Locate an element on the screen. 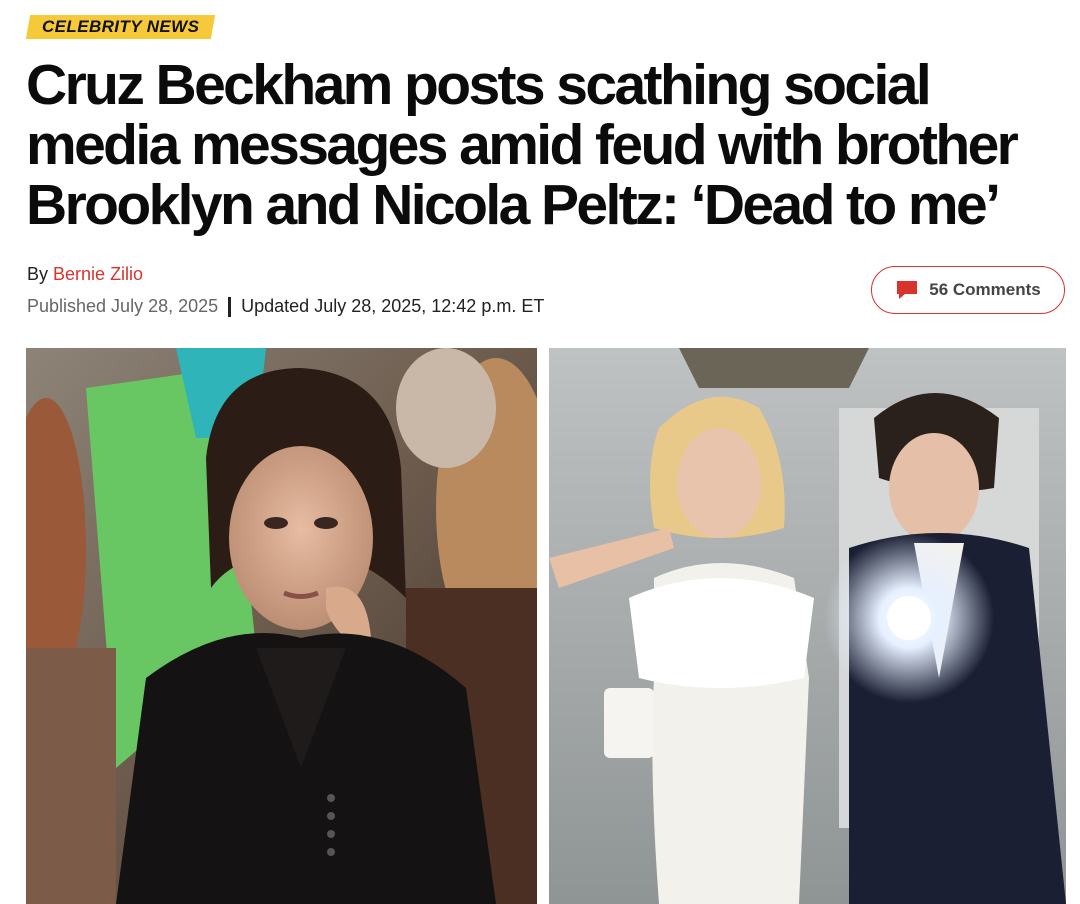  speech-bubble-icon is located at coordinates (907, 290).